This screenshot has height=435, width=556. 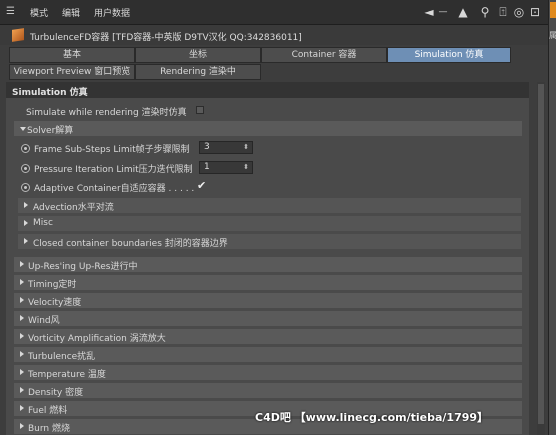 I want to click on upres-section-header: Up-Res'ing Up-Res进行中, so click(x=268, y=264).